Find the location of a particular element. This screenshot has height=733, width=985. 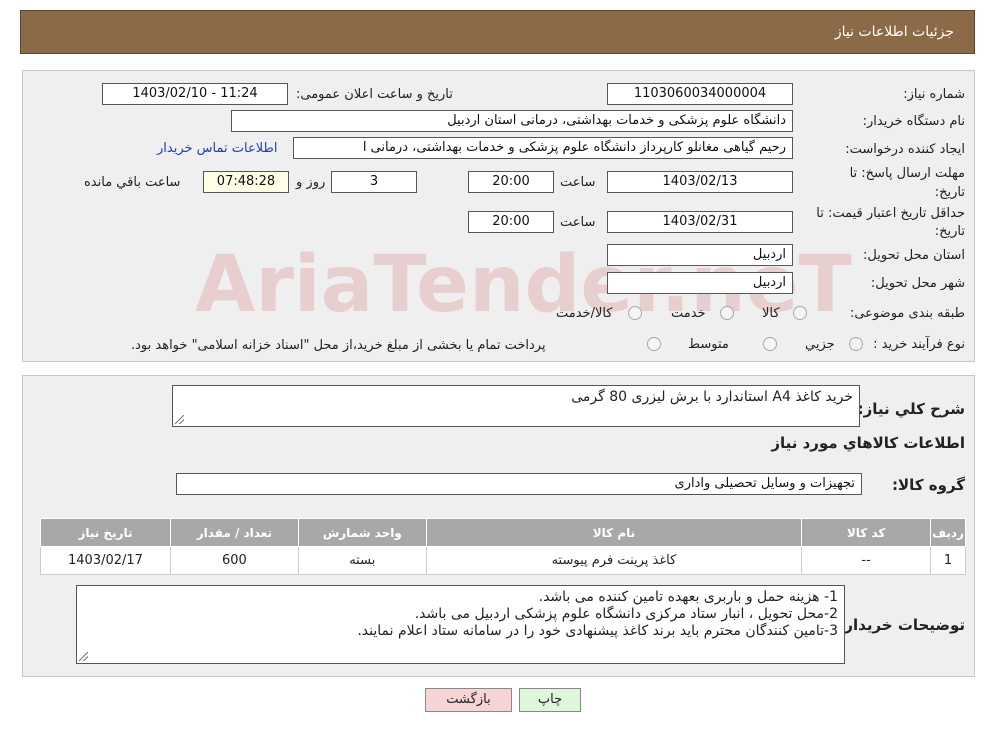

cell-name: کاغذ پرینت فرم پیوسته is located at coordinates (614, 560).